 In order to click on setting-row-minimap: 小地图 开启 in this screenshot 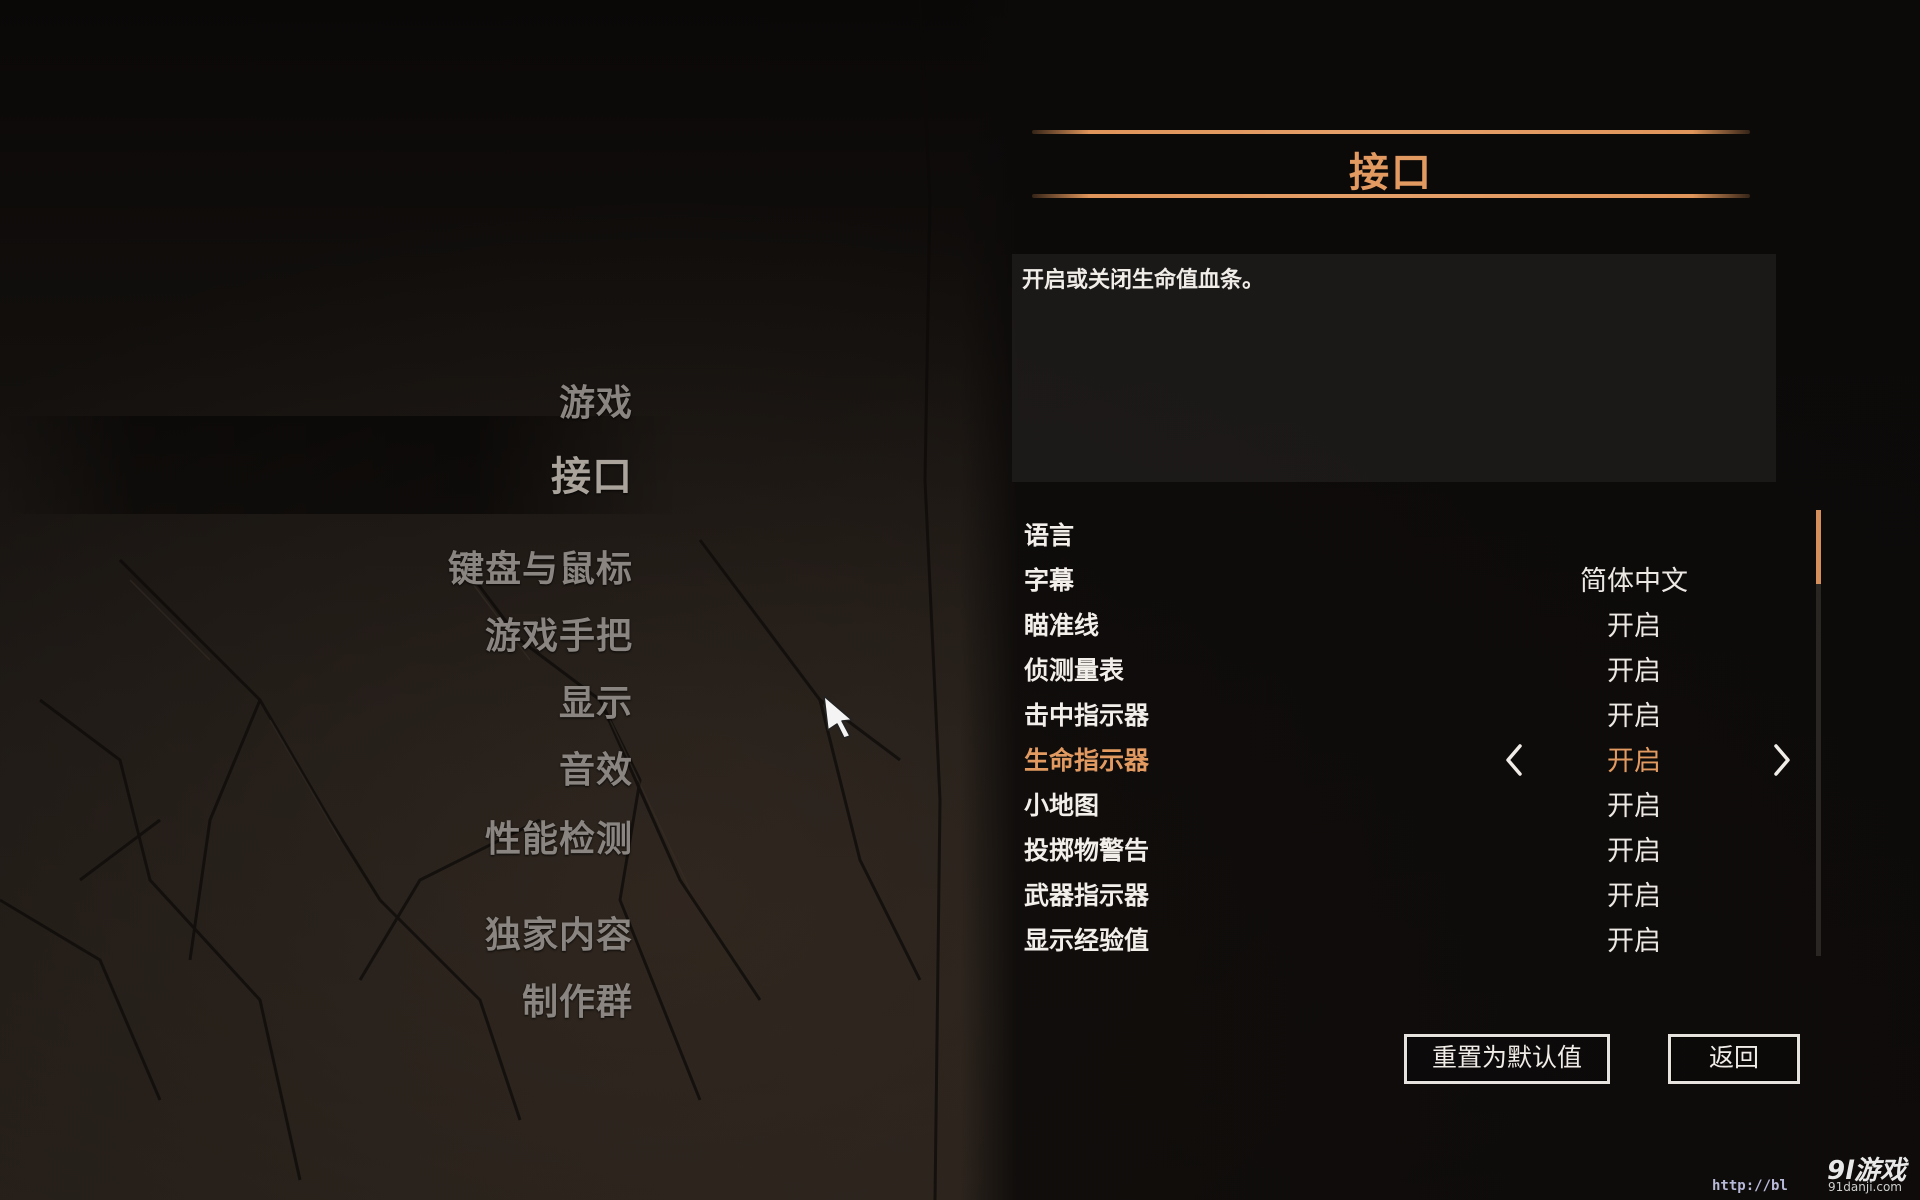, I will do `click(1402, 802)`.